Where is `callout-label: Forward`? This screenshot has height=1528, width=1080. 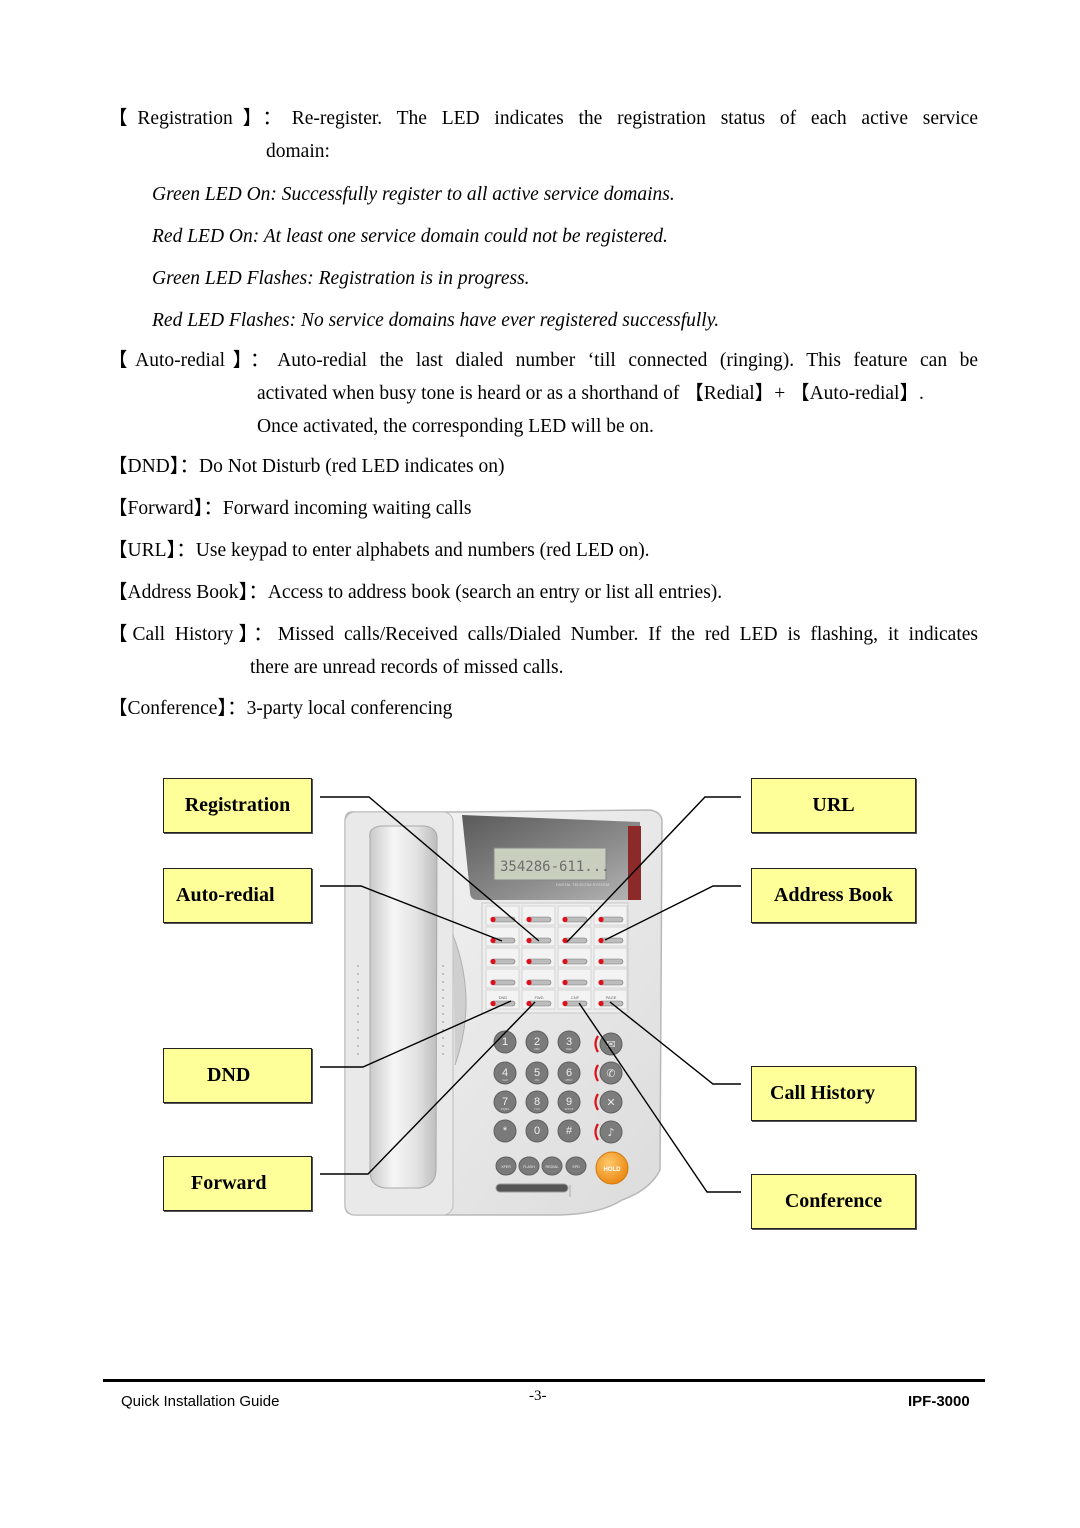 callout-label: Forward is located at coordinates (229, 1183).